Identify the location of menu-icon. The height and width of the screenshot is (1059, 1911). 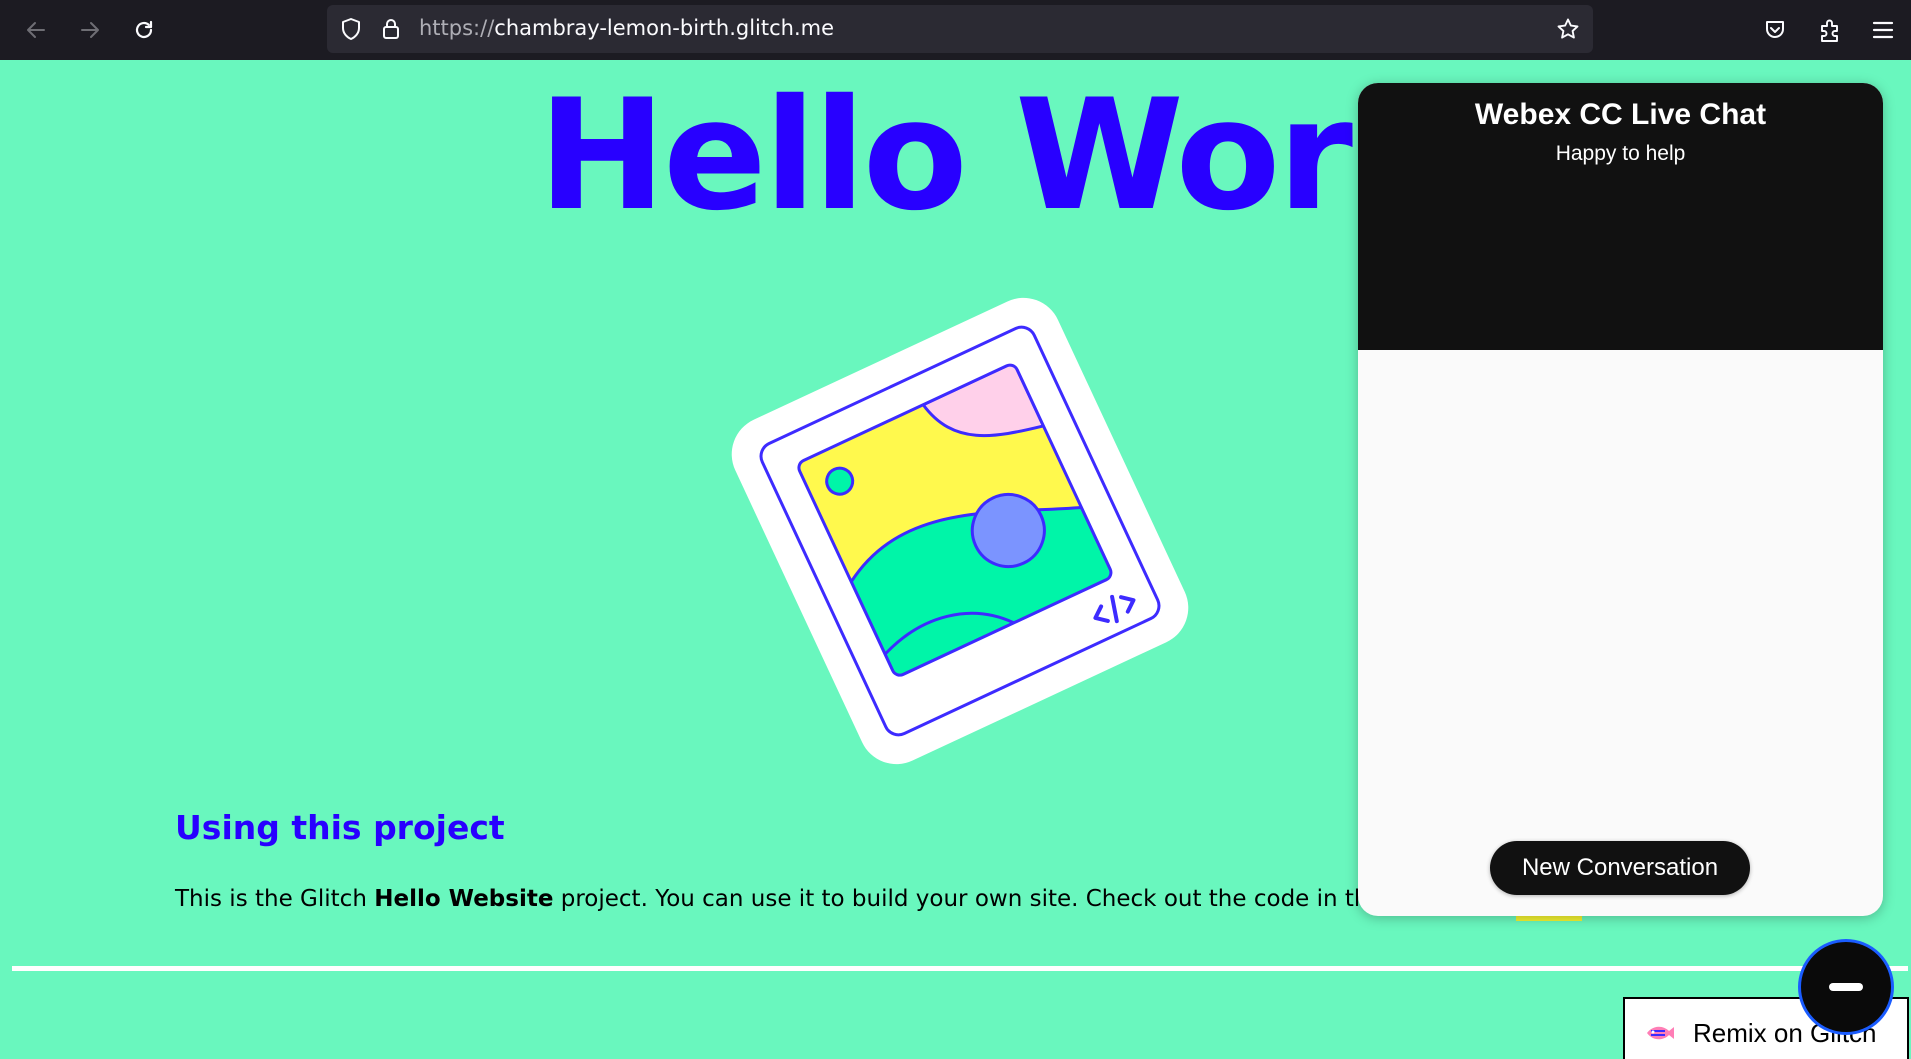
(1883, 30).